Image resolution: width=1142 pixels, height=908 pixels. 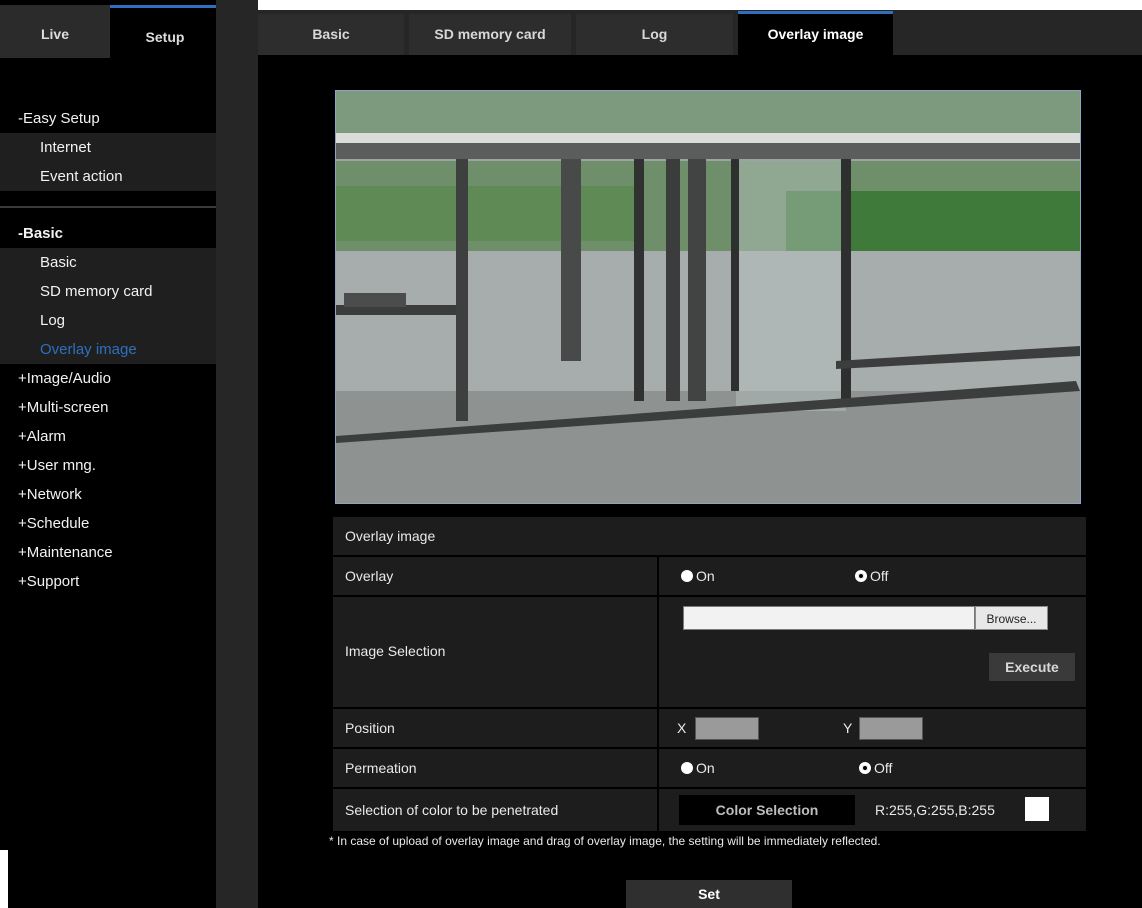 I want to click on sidebar-edge, so click(x=4, y=879).